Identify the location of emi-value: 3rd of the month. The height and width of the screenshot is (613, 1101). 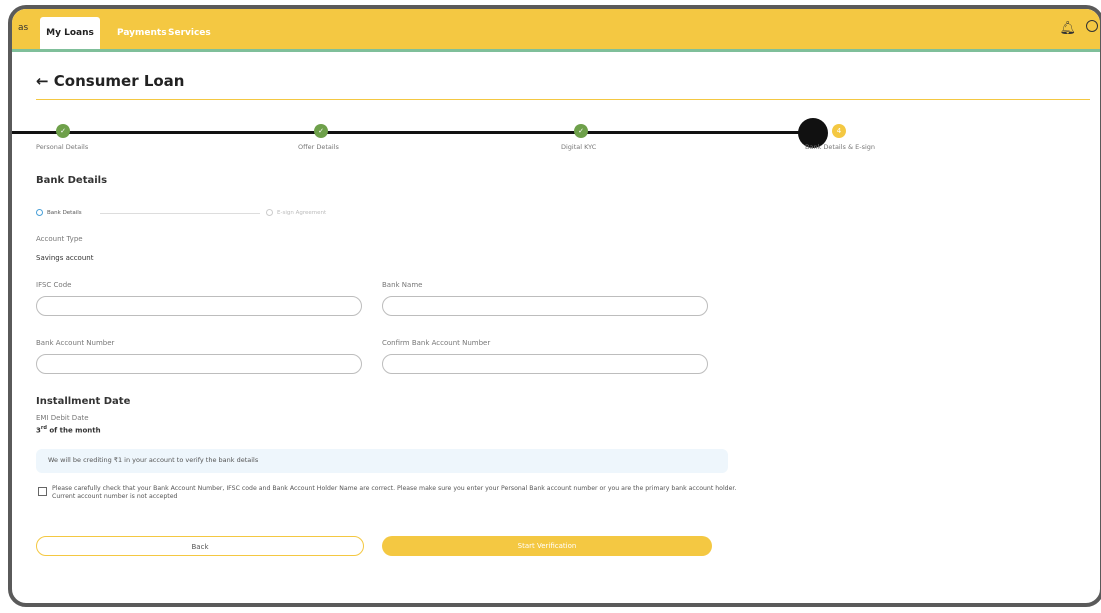
(68, 429).